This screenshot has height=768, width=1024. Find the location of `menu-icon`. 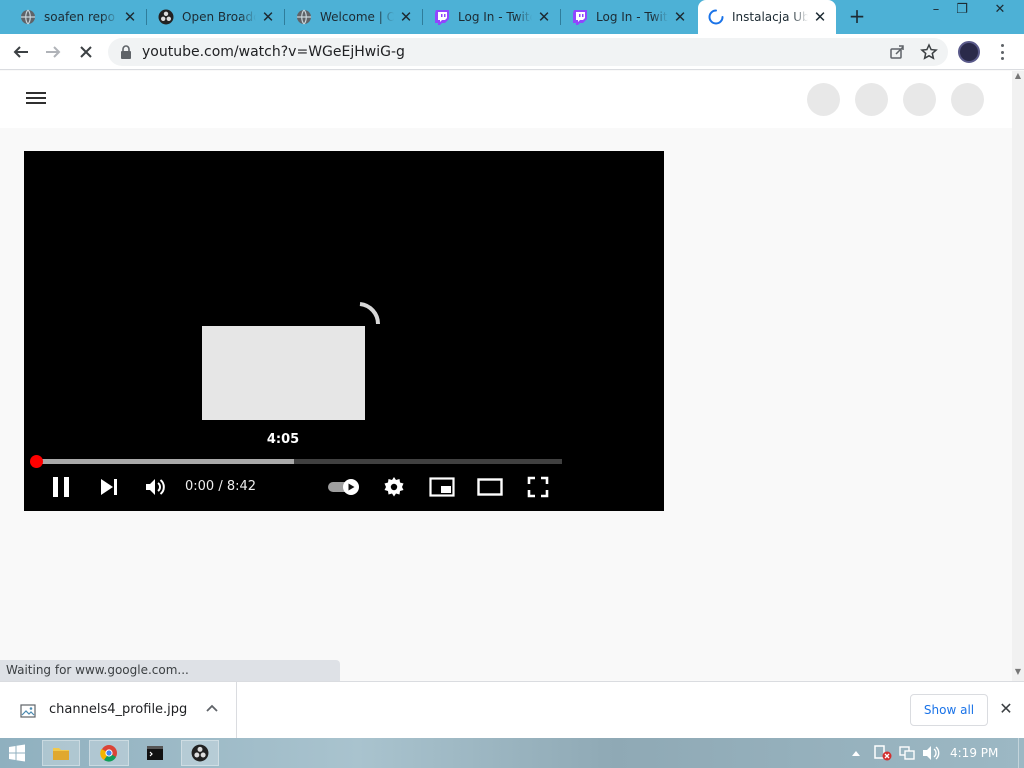

menu-icon is located at coordinates (36, 98).